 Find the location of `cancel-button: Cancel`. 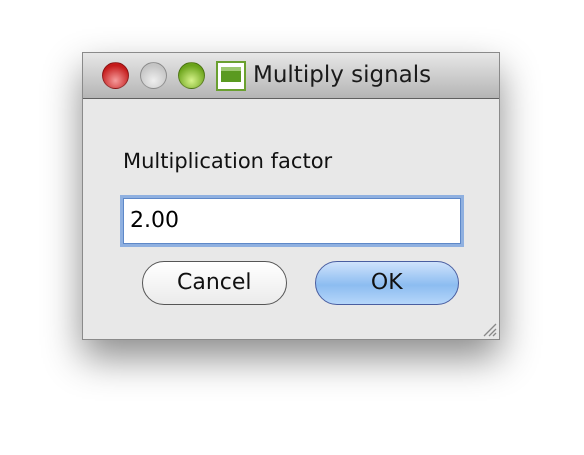

cancel-button: Cancel is located at coordinates (214, 282).